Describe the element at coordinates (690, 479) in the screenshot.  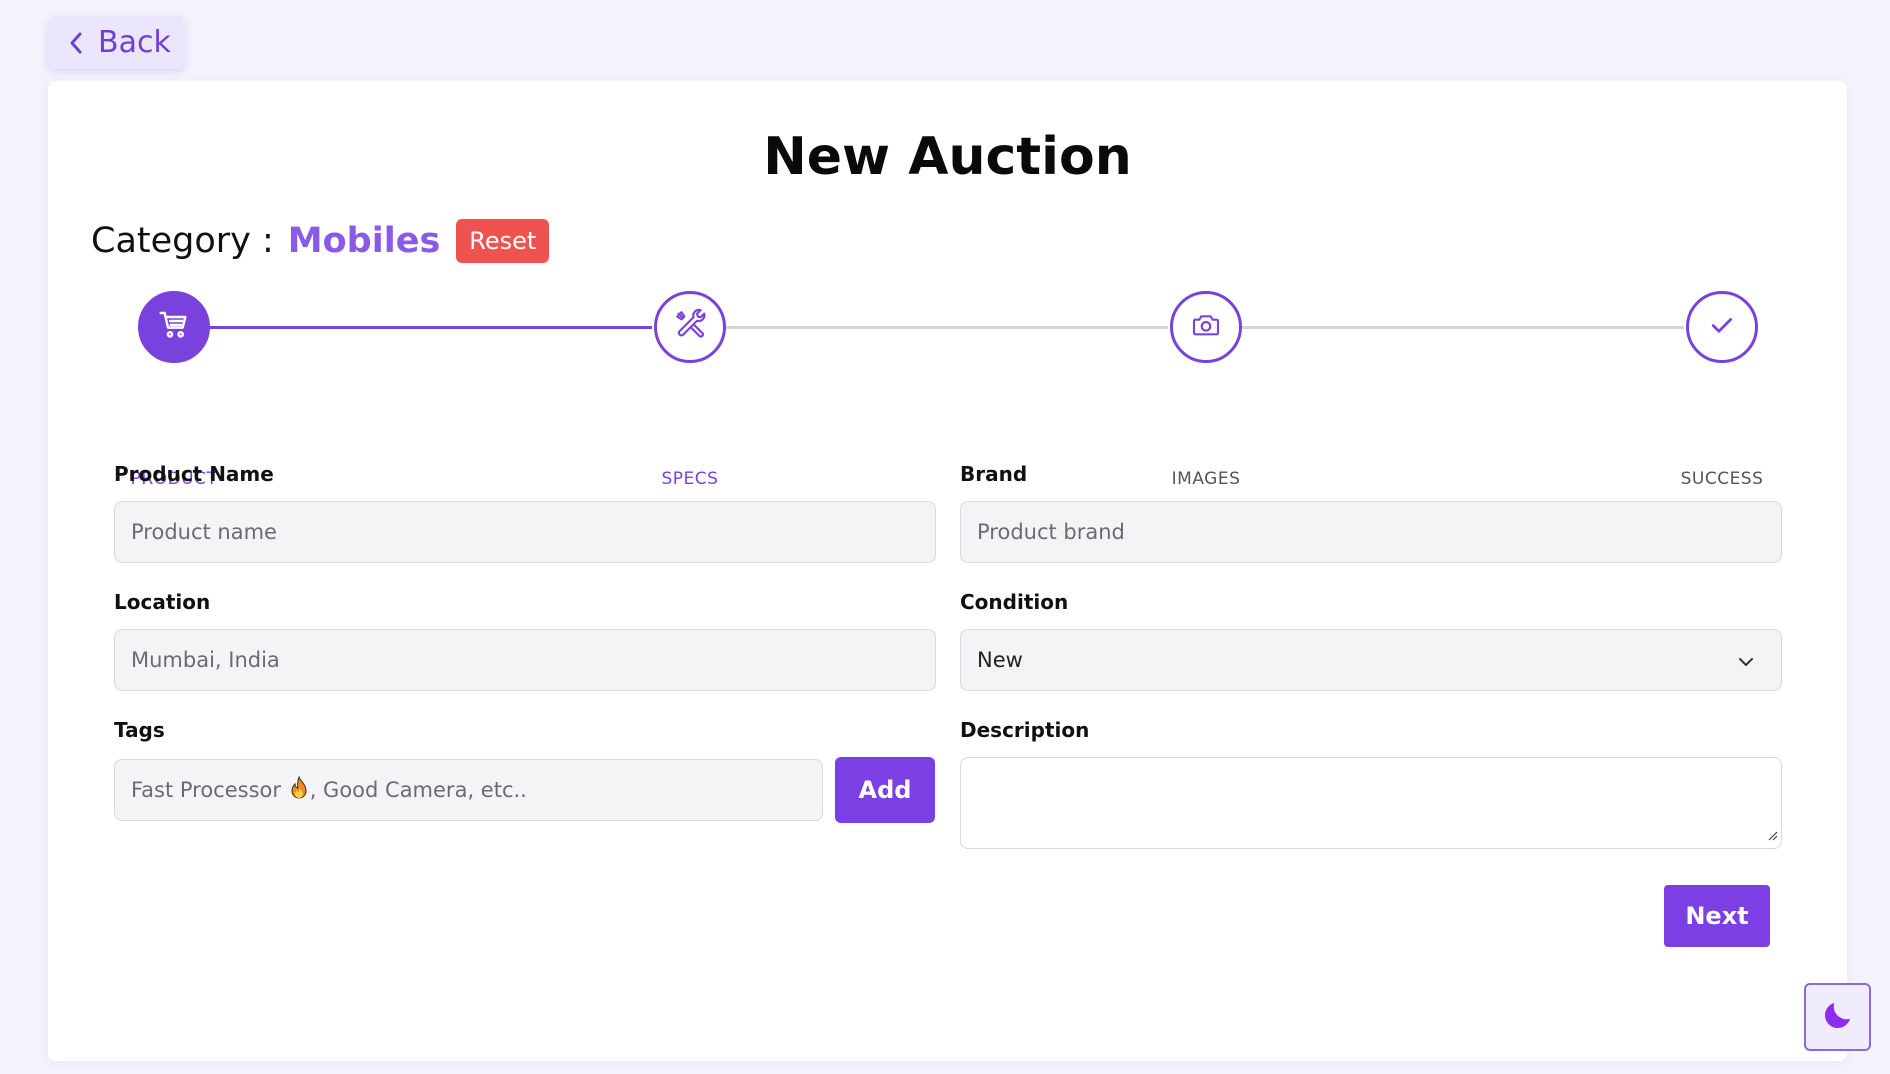
I see `step-label-specs: SPECS` at that location.